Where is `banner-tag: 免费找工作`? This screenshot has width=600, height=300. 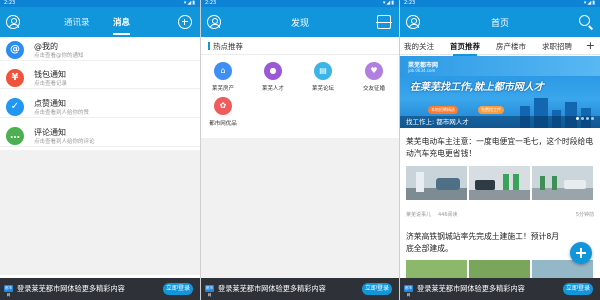
banner-tag: 免费找工作 is located at coordinates (491, 110).